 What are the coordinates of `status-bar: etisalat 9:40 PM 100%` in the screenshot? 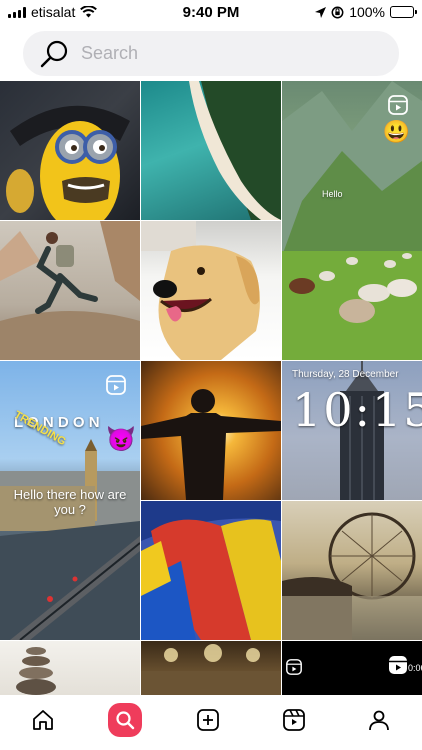 It's located at (211, 13).